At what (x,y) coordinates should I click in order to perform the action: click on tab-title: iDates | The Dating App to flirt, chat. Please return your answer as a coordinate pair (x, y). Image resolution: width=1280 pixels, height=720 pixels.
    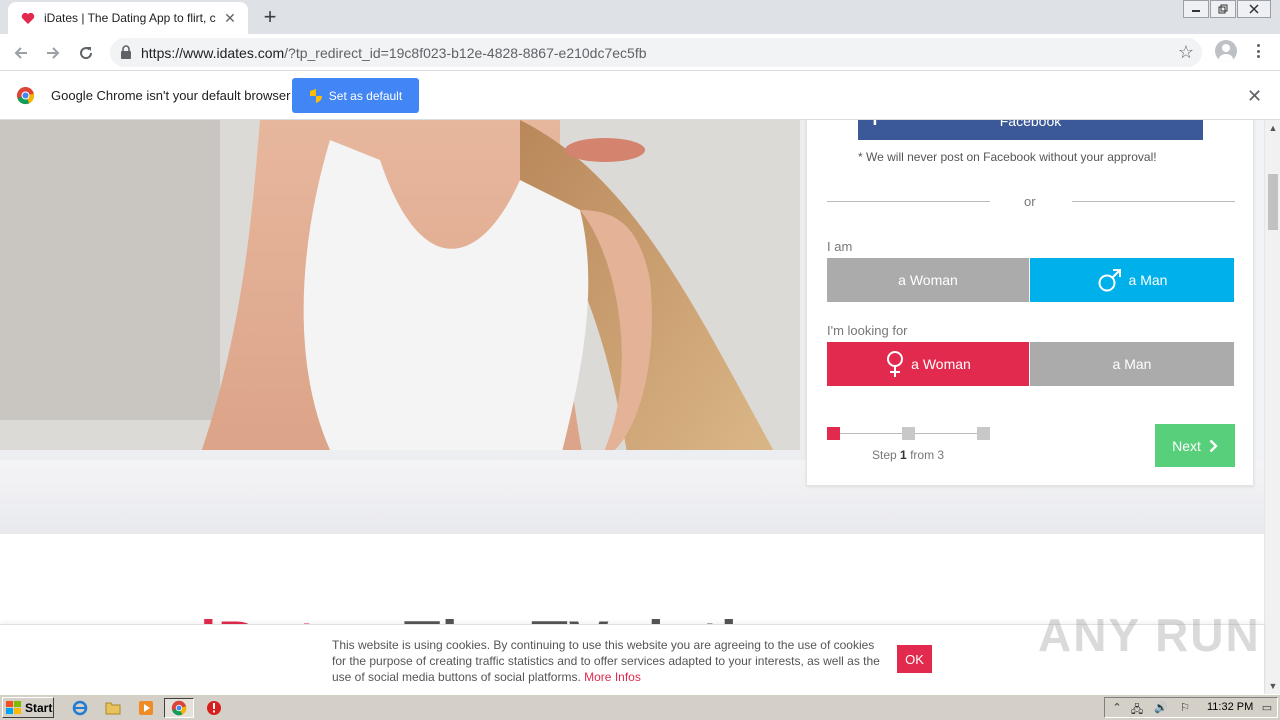
    Looking at the image, I should click on (130, 18).